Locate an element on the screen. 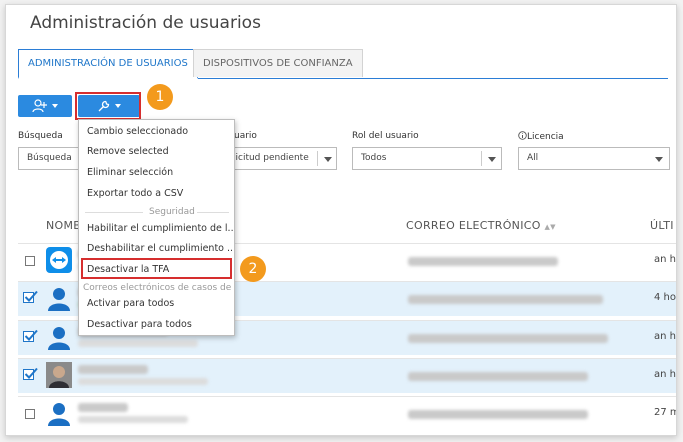  column-header-email: CORREO ELECTRÓNICO ▲▼ is located at coordinates (481, 225).